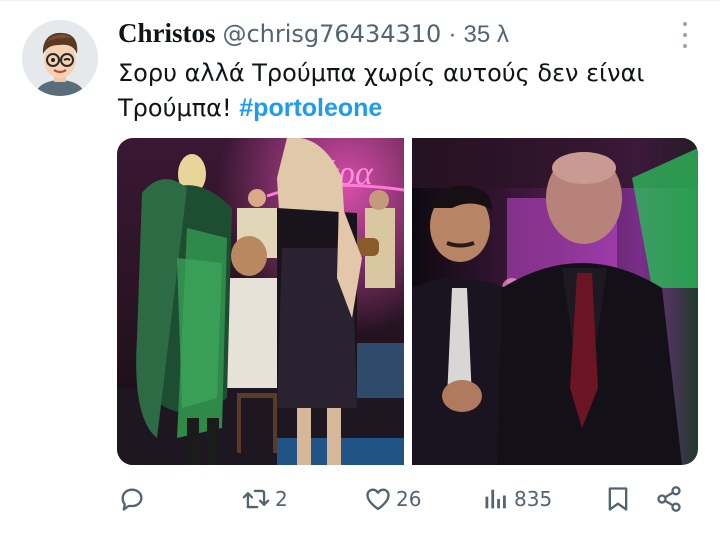 The width and height of the screenshot is (720, 534). I want to click on tweet-header: Christos @chrisg76434310 · 35 λ, so click(313, 34).